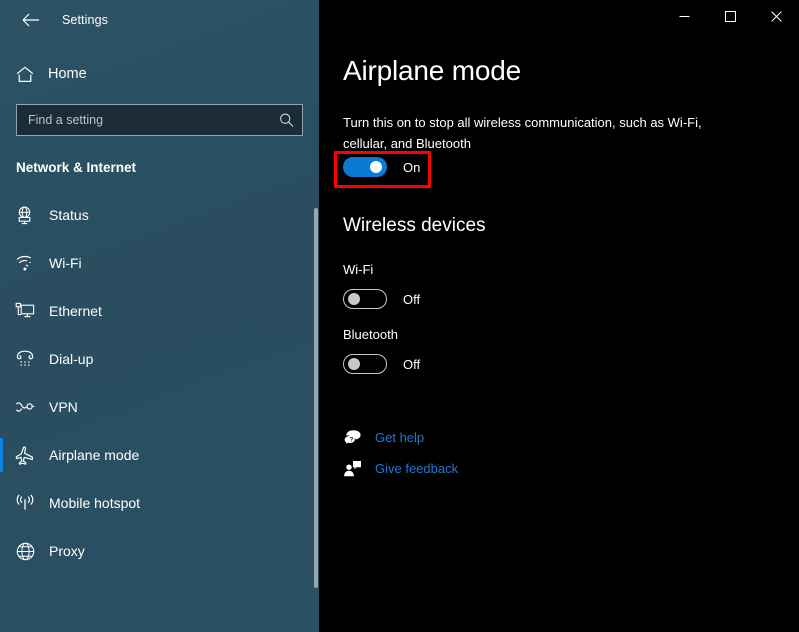 The width and height of the screenshot is (799, 632). I want to click on search-input, so click(159, 120).